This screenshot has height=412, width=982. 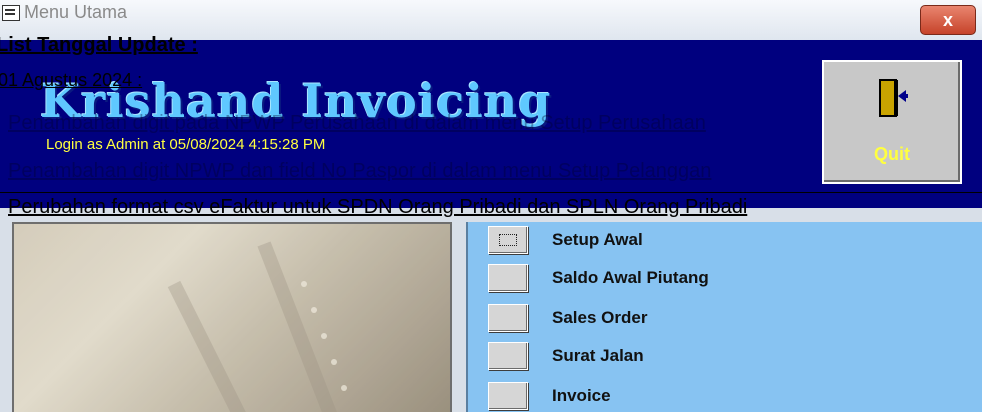 I want to click on menu-item-saldo-awal-piutang: Saldo Awal Piutang, so click(x=728, y=279).